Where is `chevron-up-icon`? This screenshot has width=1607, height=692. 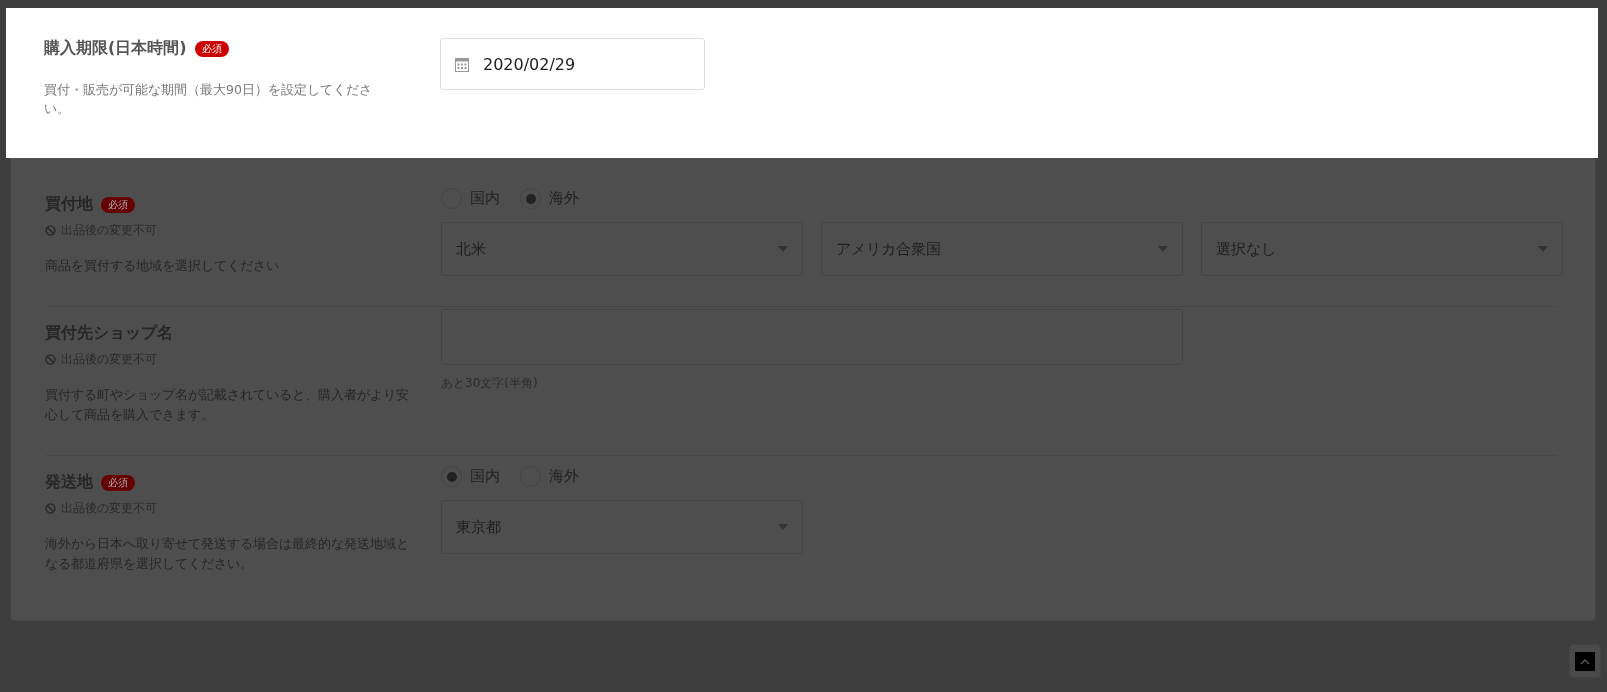 chevron-up-icon is located at coordinates (1585, 661).